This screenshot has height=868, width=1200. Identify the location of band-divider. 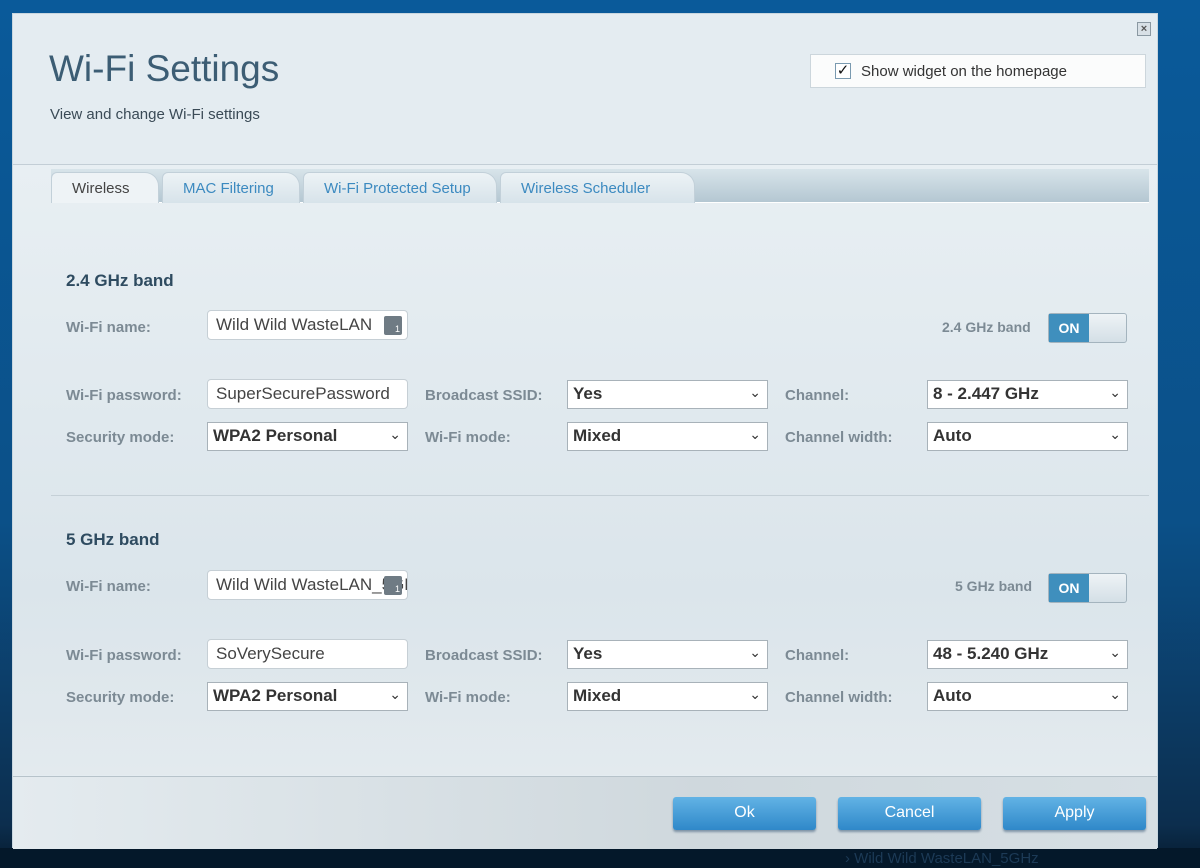
(600, 495).